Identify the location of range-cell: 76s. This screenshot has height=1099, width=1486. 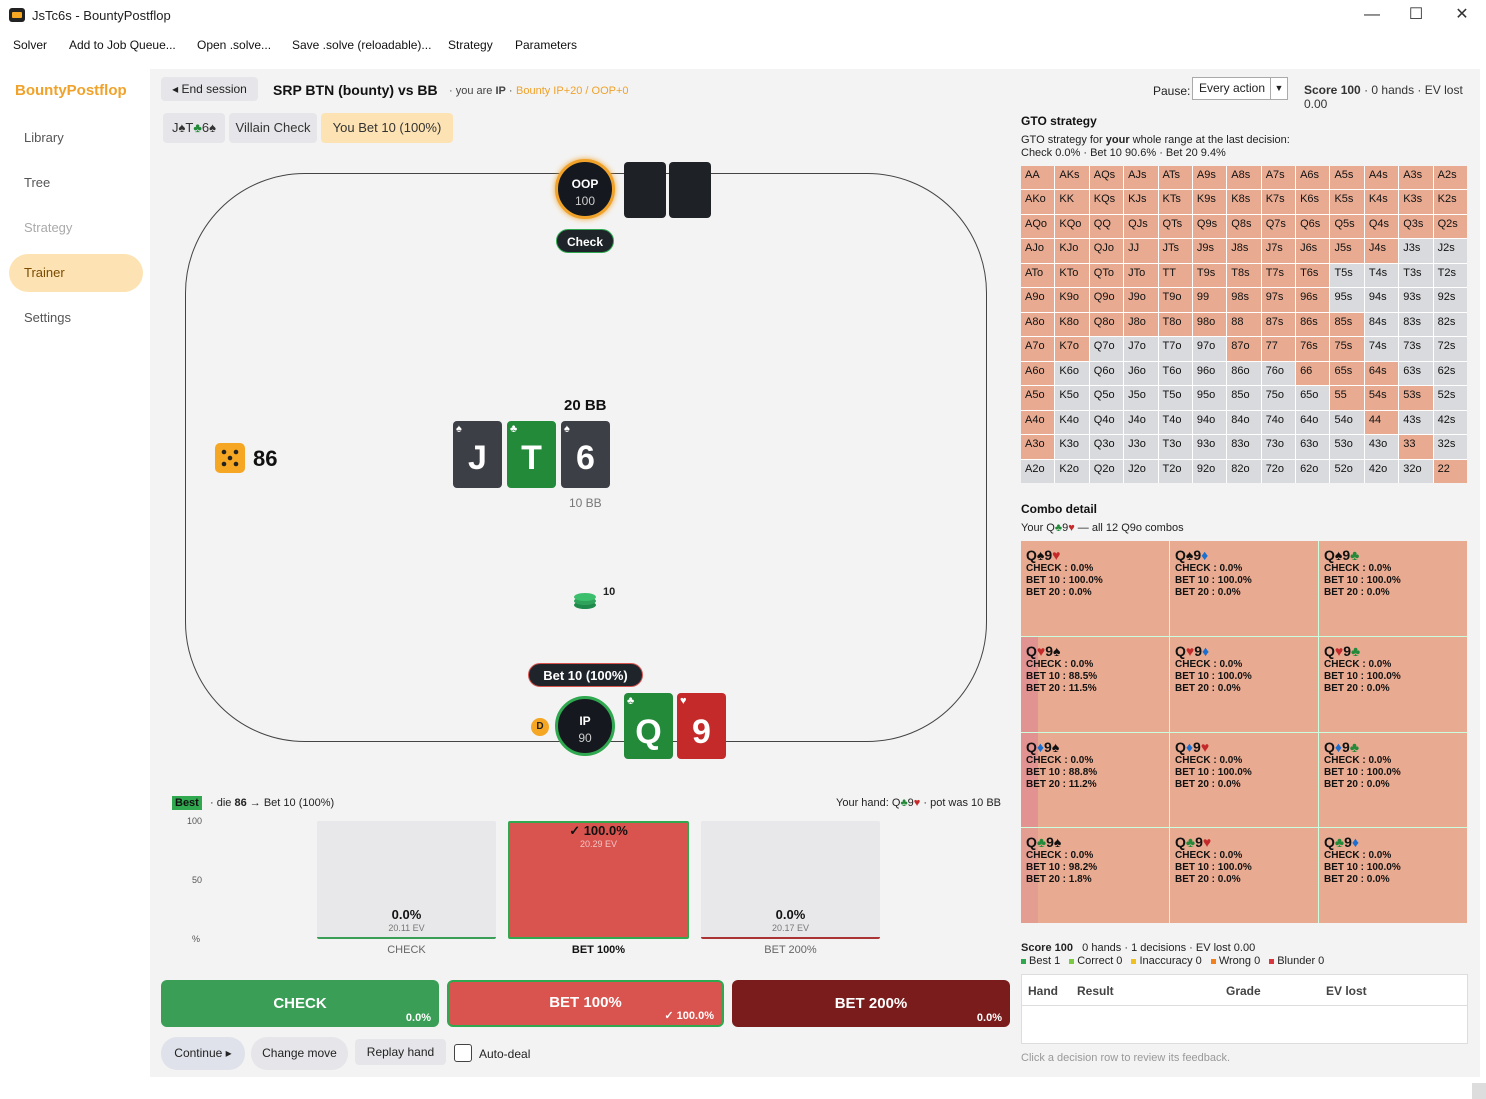
(1313, 349).